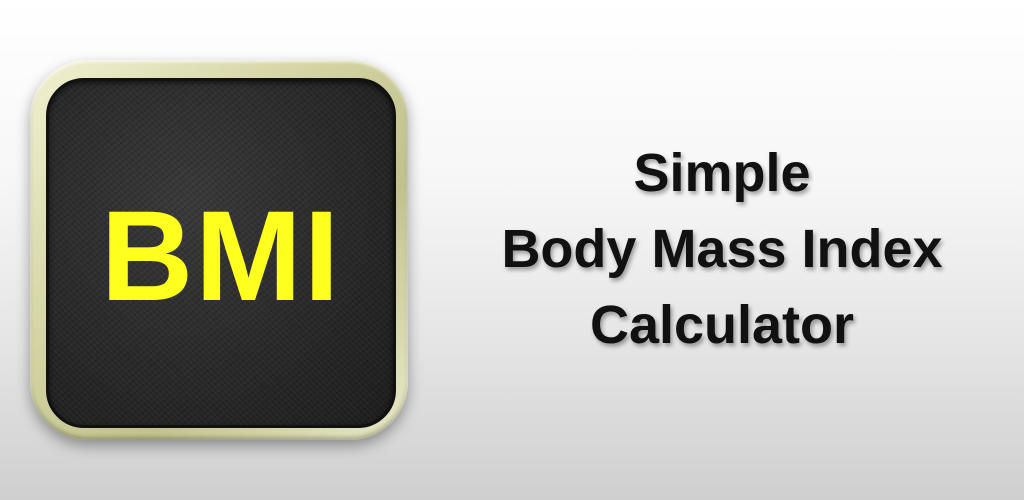 The image size is (1024, 500). I want to click on title-line-2: Body Mass Index, so click(722, 249).